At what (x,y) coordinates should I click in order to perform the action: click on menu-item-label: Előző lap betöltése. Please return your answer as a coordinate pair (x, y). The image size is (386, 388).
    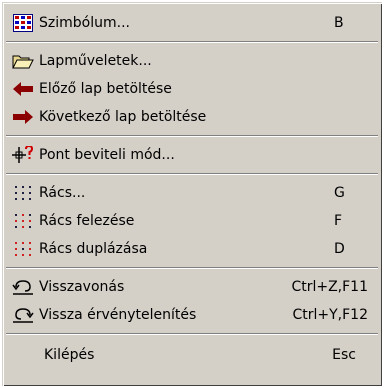
    Looking at the image, I should click on (105, 89).